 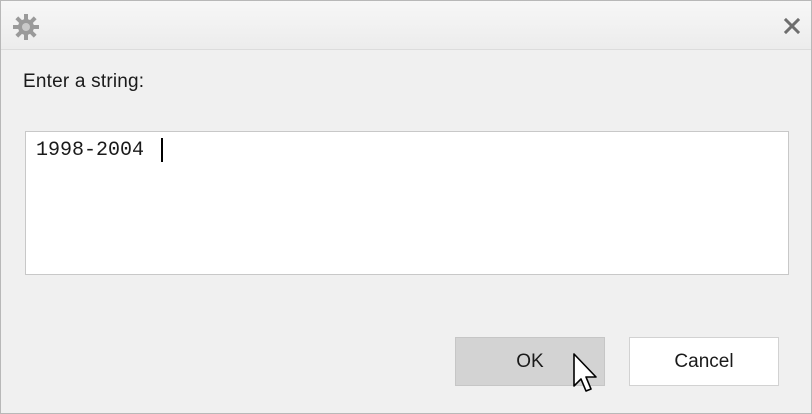 I want to click on cancel-button: Cancel, so click(x=704, y=361).